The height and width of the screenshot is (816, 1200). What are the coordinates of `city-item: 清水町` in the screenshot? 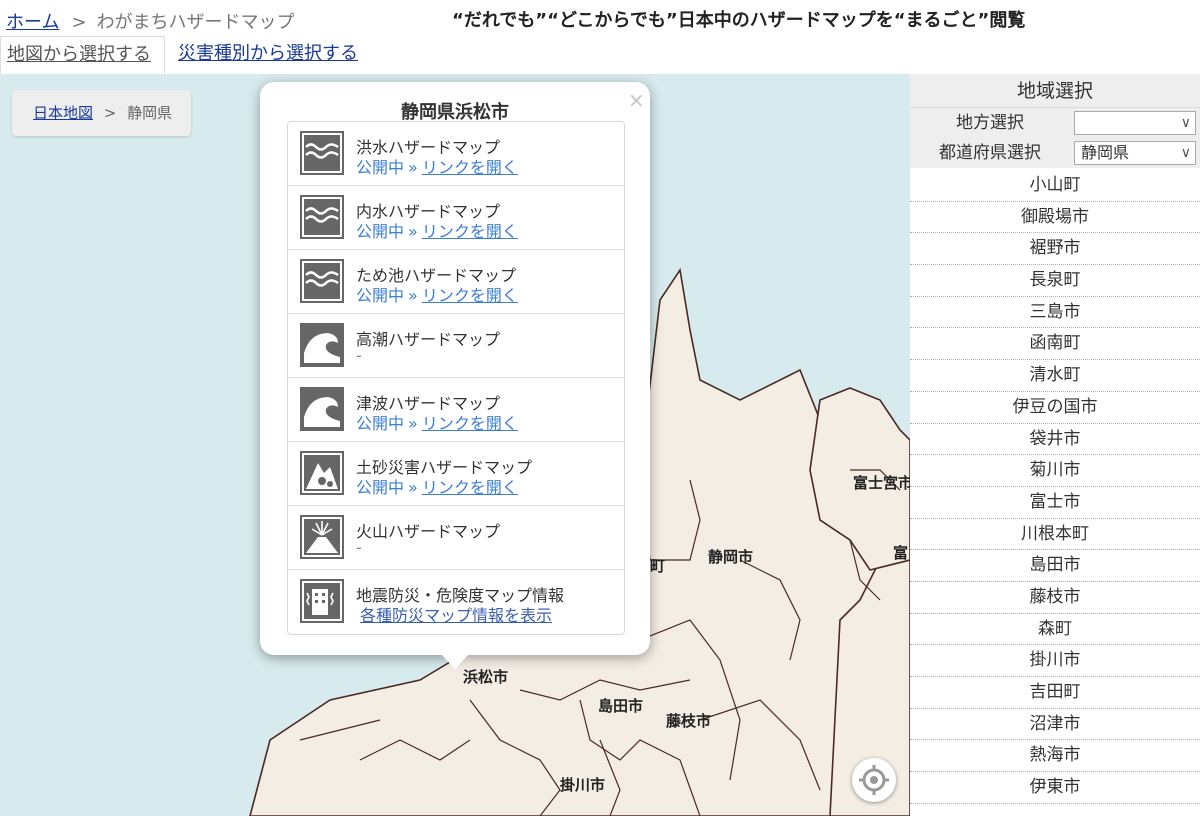 It's located at (1055, 376).